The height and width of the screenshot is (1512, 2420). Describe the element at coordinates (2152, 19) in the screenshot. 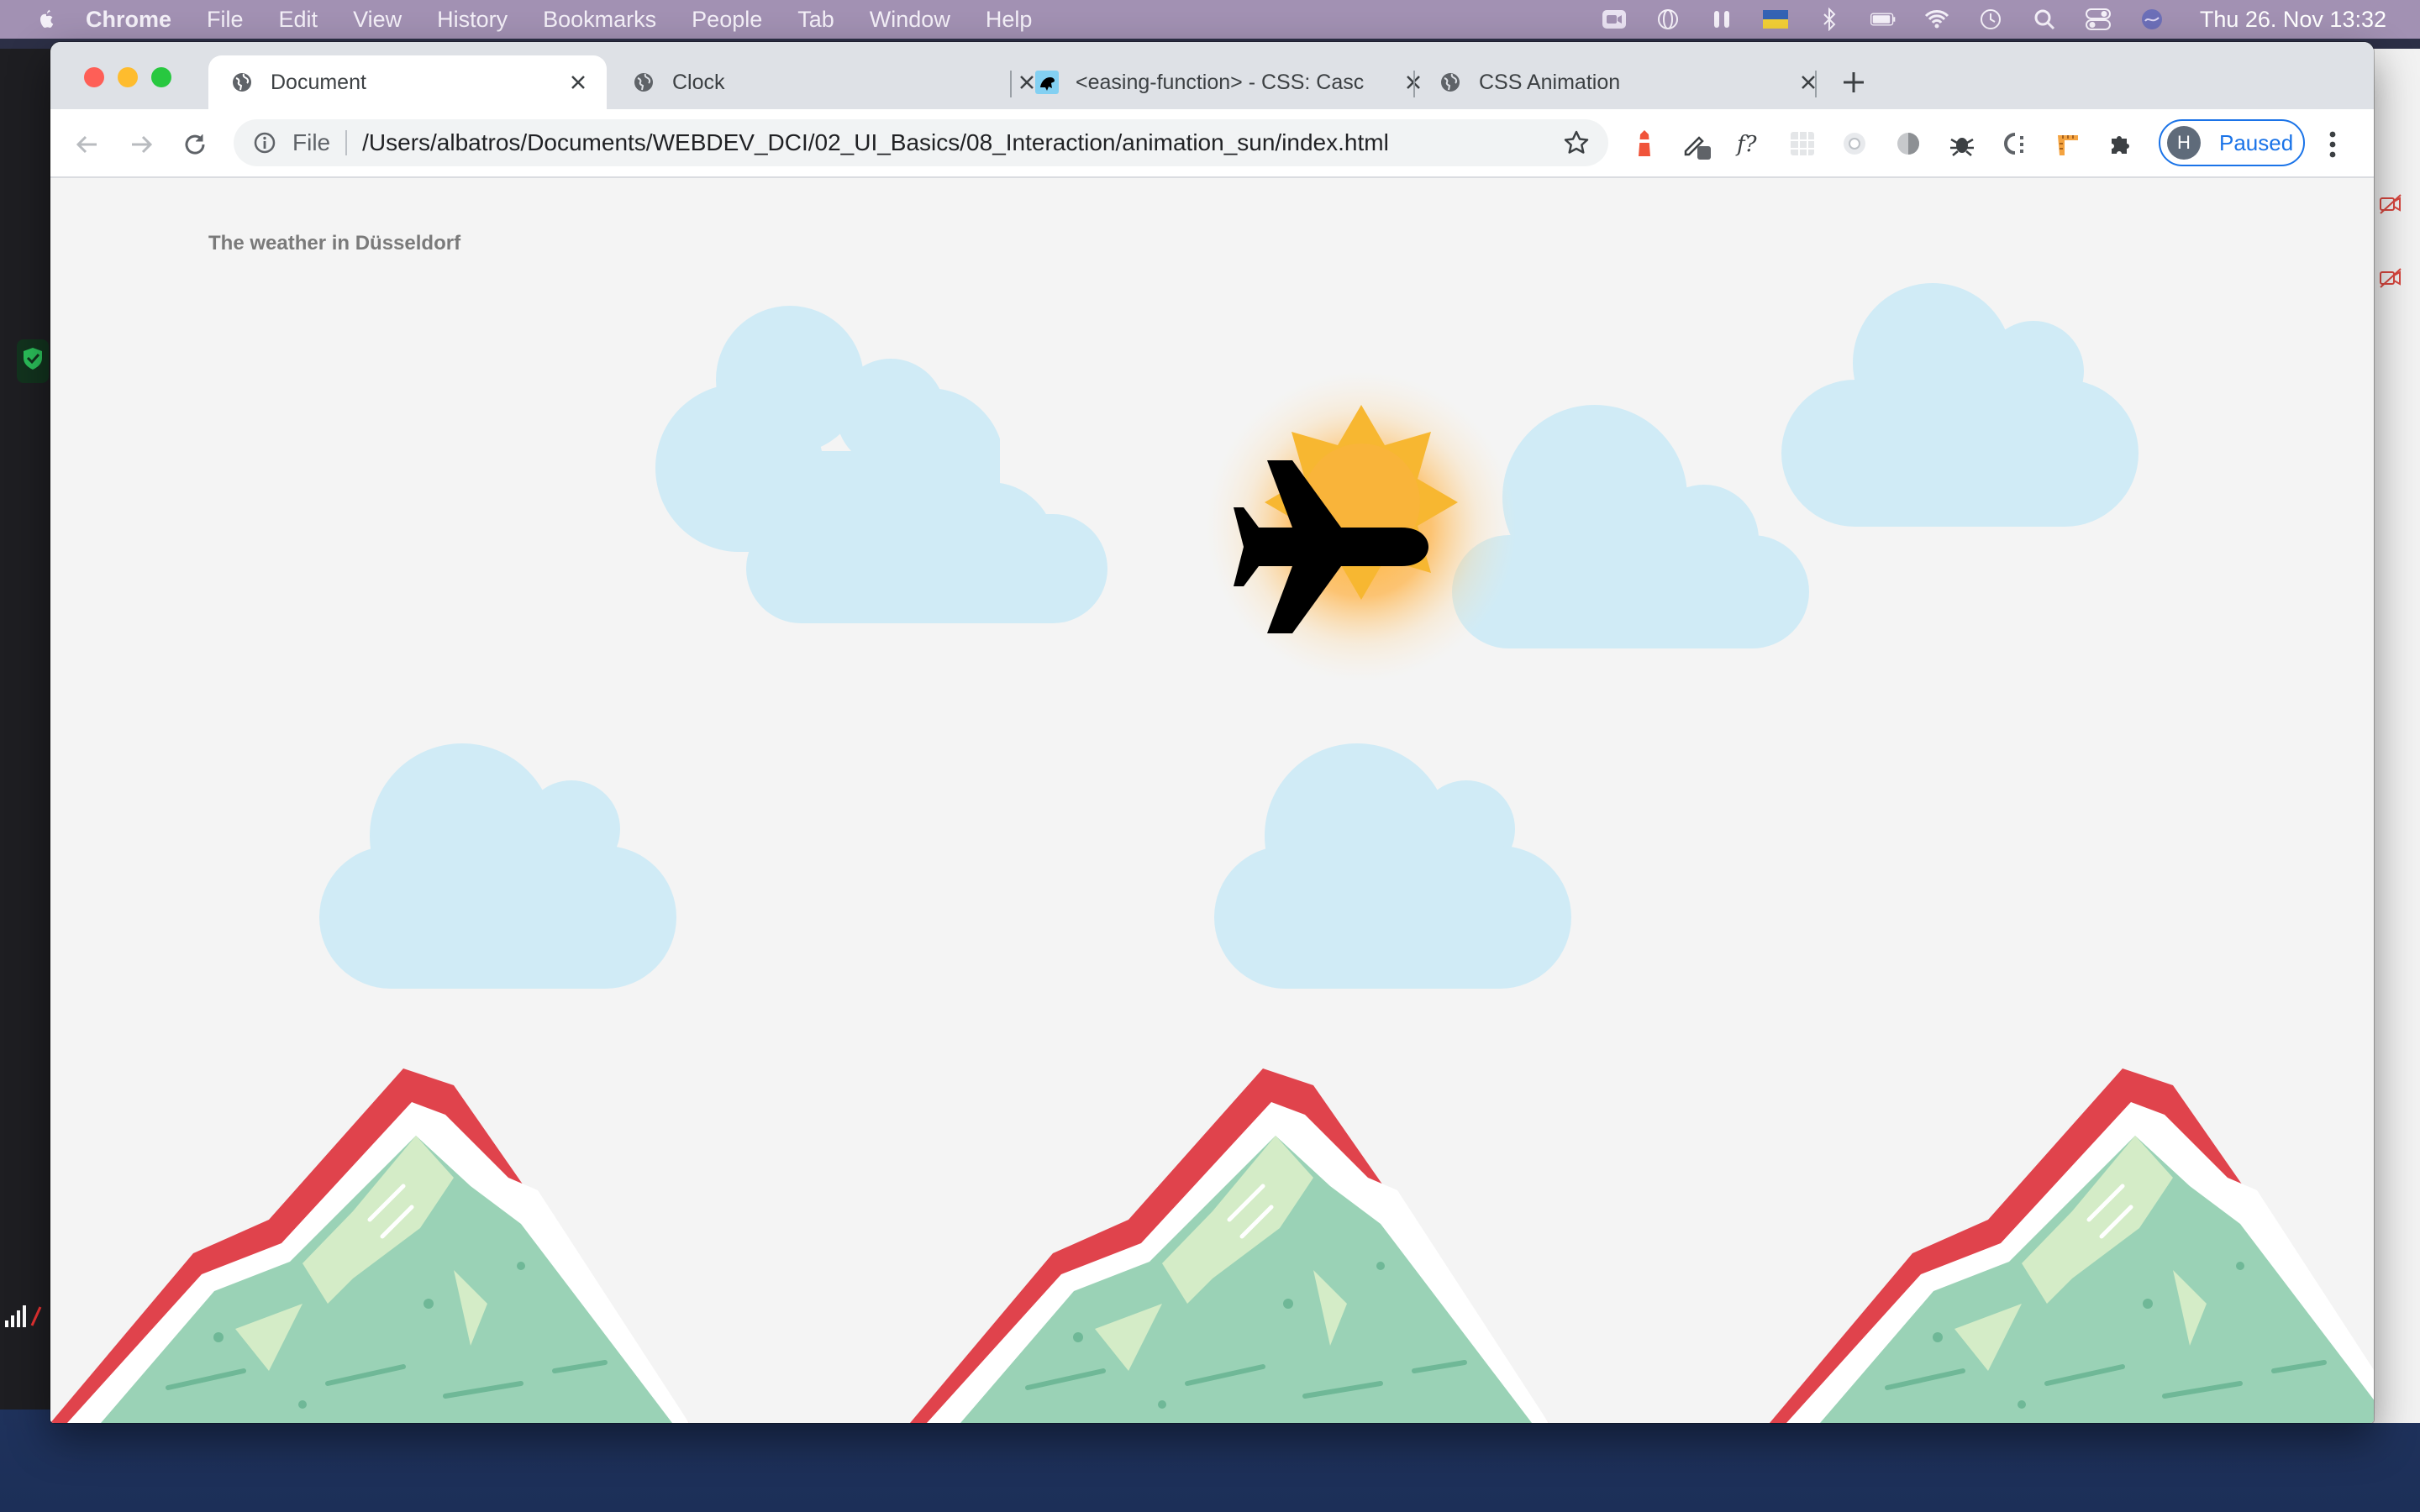

I see `siri-icon` at that location.